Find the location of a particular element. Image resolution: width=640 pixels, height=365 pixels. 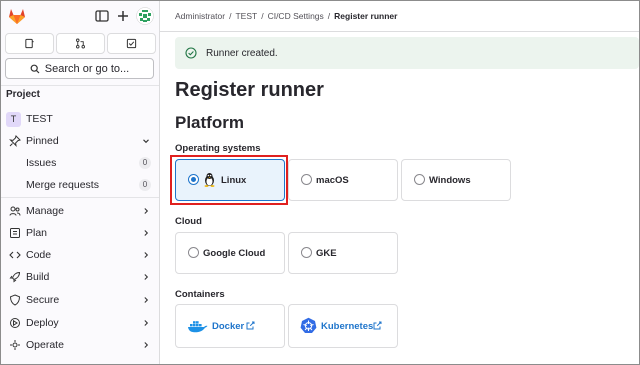

merge-request-icon is located at coordinates (80, 43).